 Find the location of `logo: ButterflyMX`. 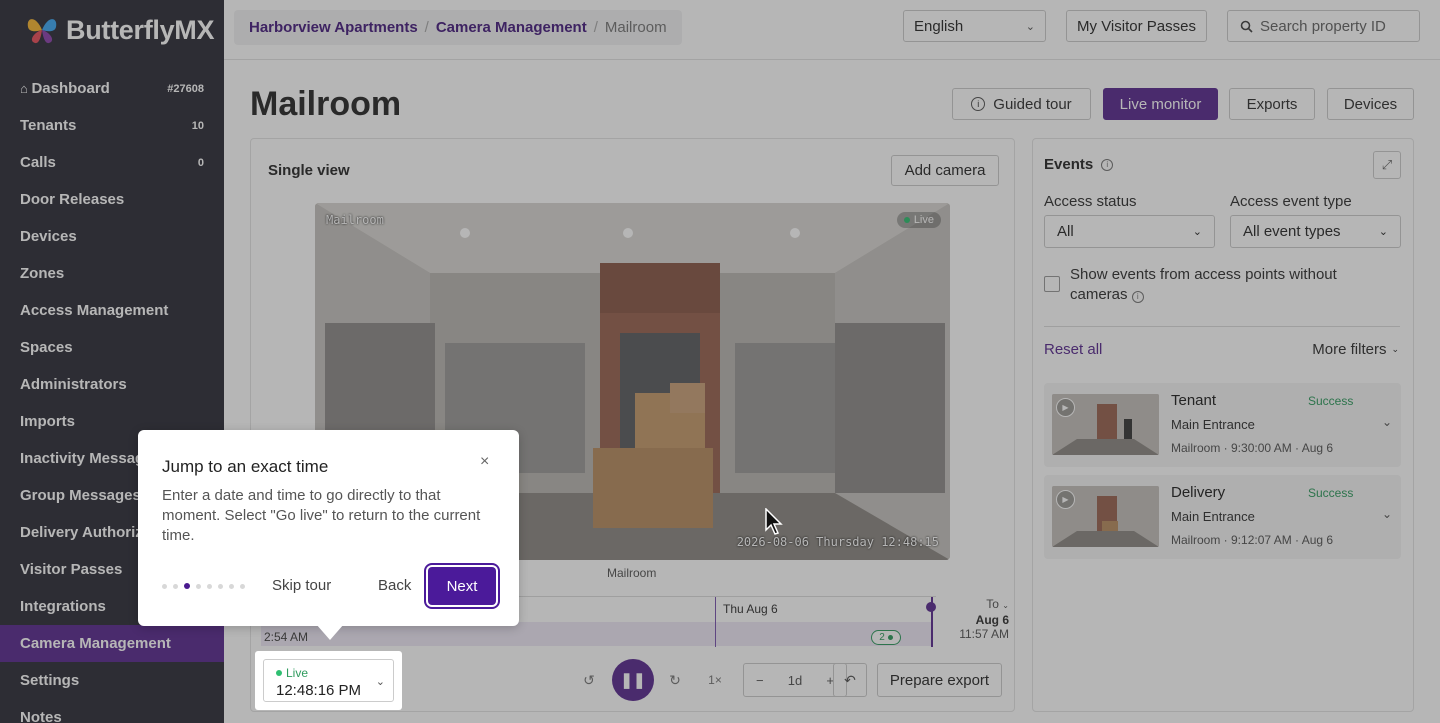

logo: ButterflyMX is located at coordinates (112, 30).